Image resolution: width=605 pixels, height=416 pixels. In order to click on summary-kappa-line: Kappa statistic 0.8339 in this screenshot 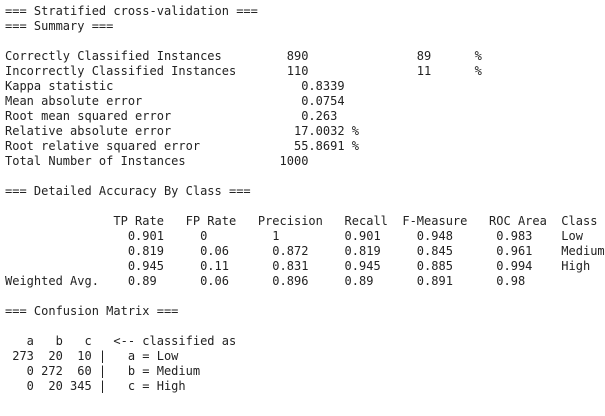, I will do `click(175, 86)`.